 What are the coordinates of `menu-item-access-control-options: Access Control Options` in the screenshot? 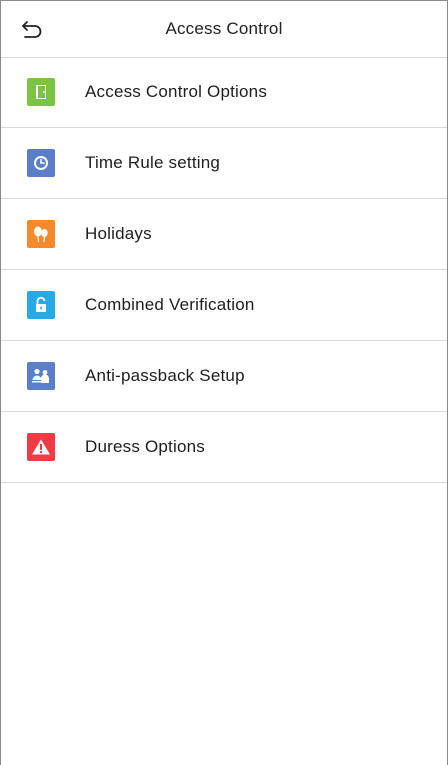 It's located at (224, 92).